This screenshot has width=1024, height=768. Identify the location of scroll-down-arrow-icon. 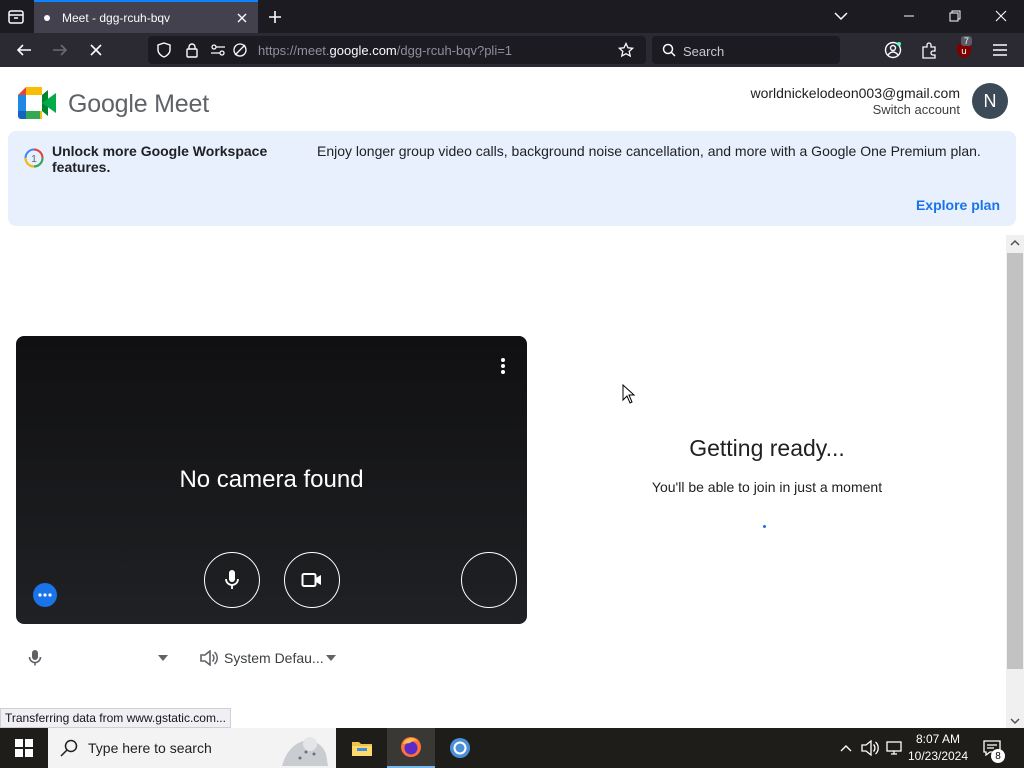
(1015, 721).